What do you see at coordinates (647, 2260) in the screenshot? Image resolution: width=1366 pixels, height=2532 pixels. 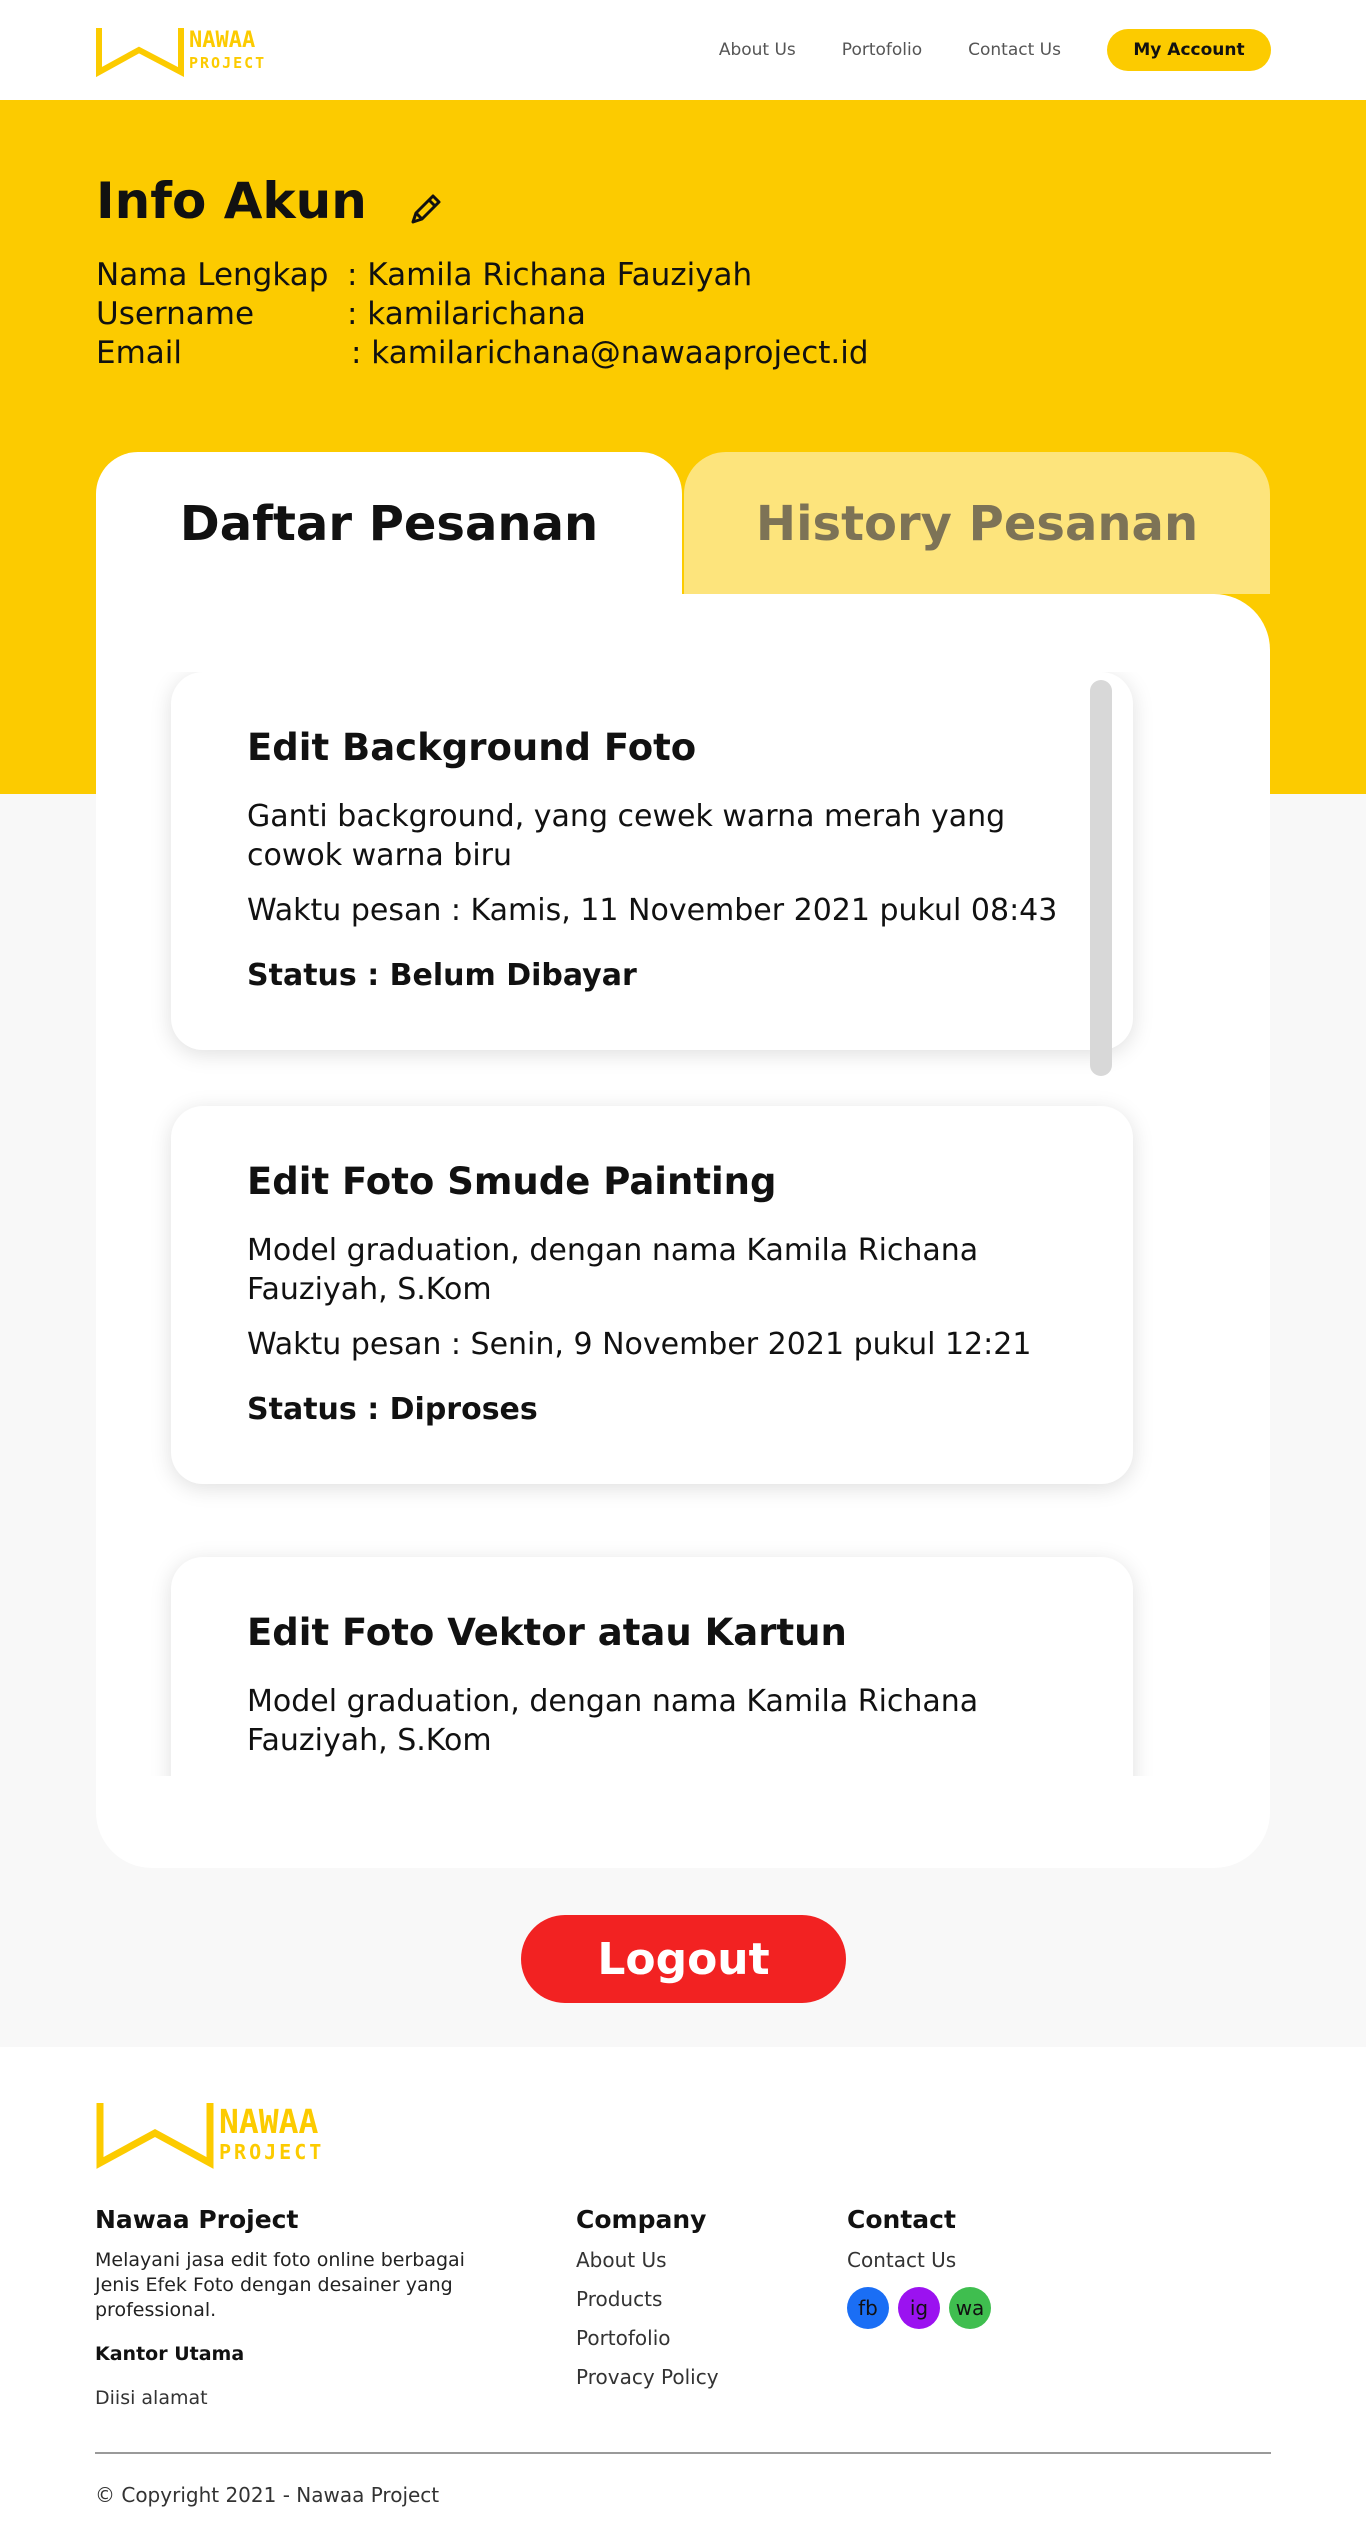 I see `footer-link-about: About Us` at bounding box center [647, 2260].